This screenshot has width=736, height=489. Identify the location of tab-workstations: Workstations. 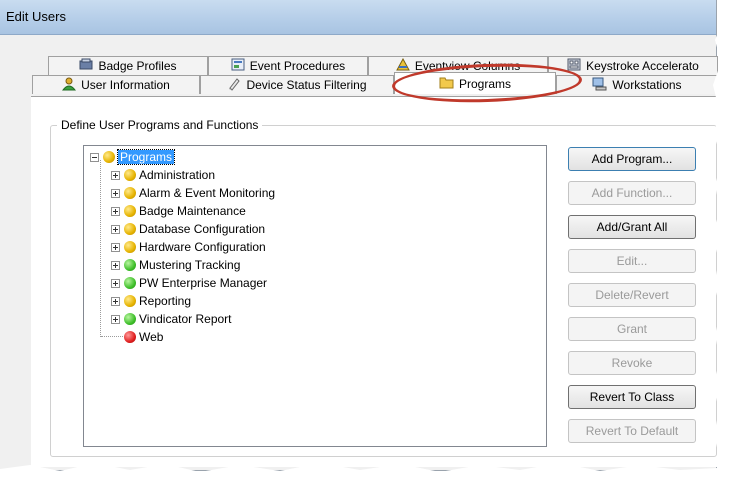
(637, 84).